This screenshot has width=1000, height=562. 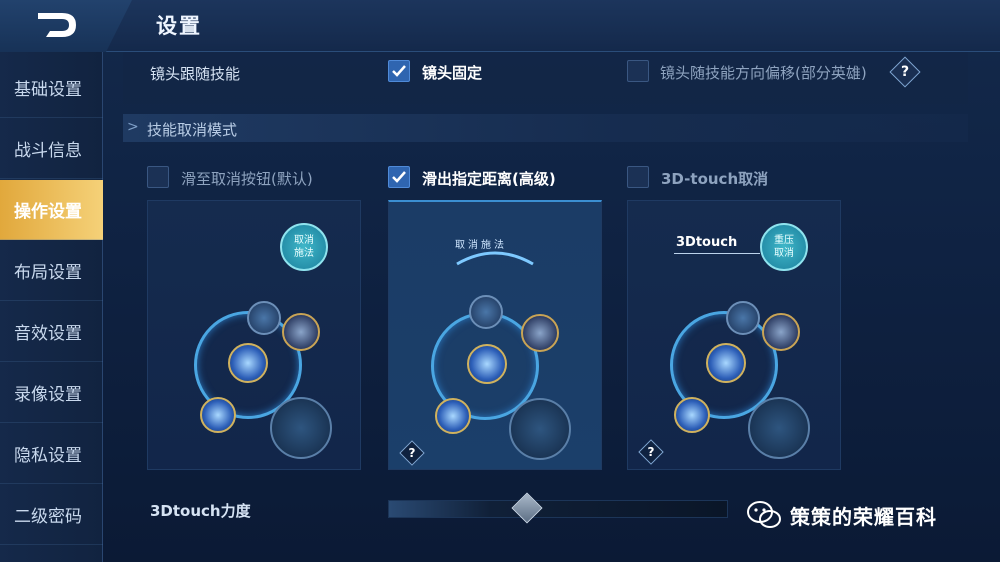 What do you see at coordinates (158, 177) in the screenshot?
I see `slide-to-cancel-checkbox` at bounding box center [158, 177].